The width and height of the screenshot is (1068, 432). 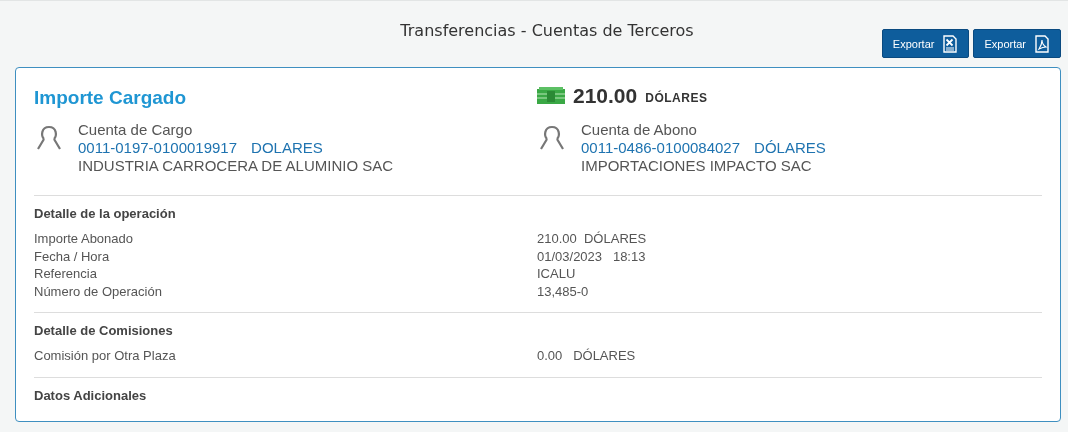 I want to click on detail-value: 0.00 DÓLARES, so click(x=586, y=356).